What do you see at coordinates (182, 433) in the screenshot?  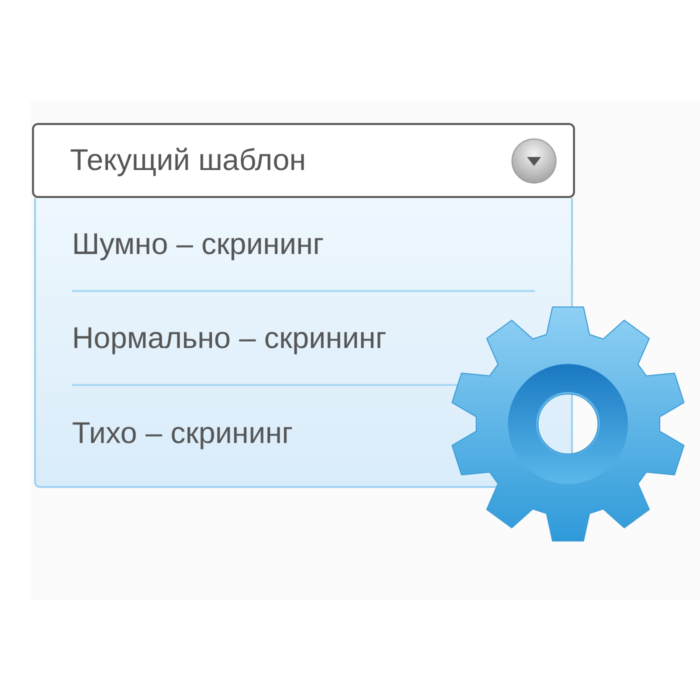 I see `option-item: Тихо – скрининг` at bounding box center [182, 433].